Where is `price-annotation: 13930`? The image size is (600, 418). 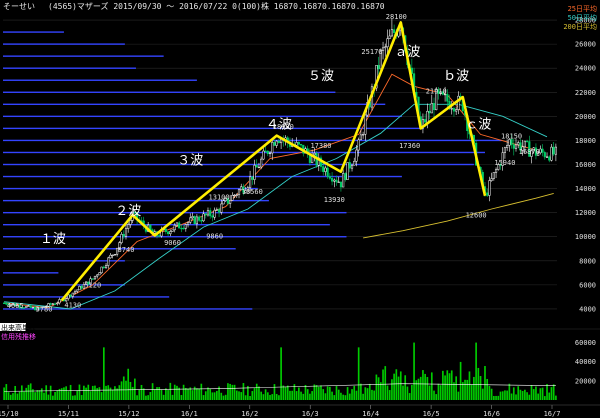 price-annotation: 13930 is located at coordinates (334, 200).